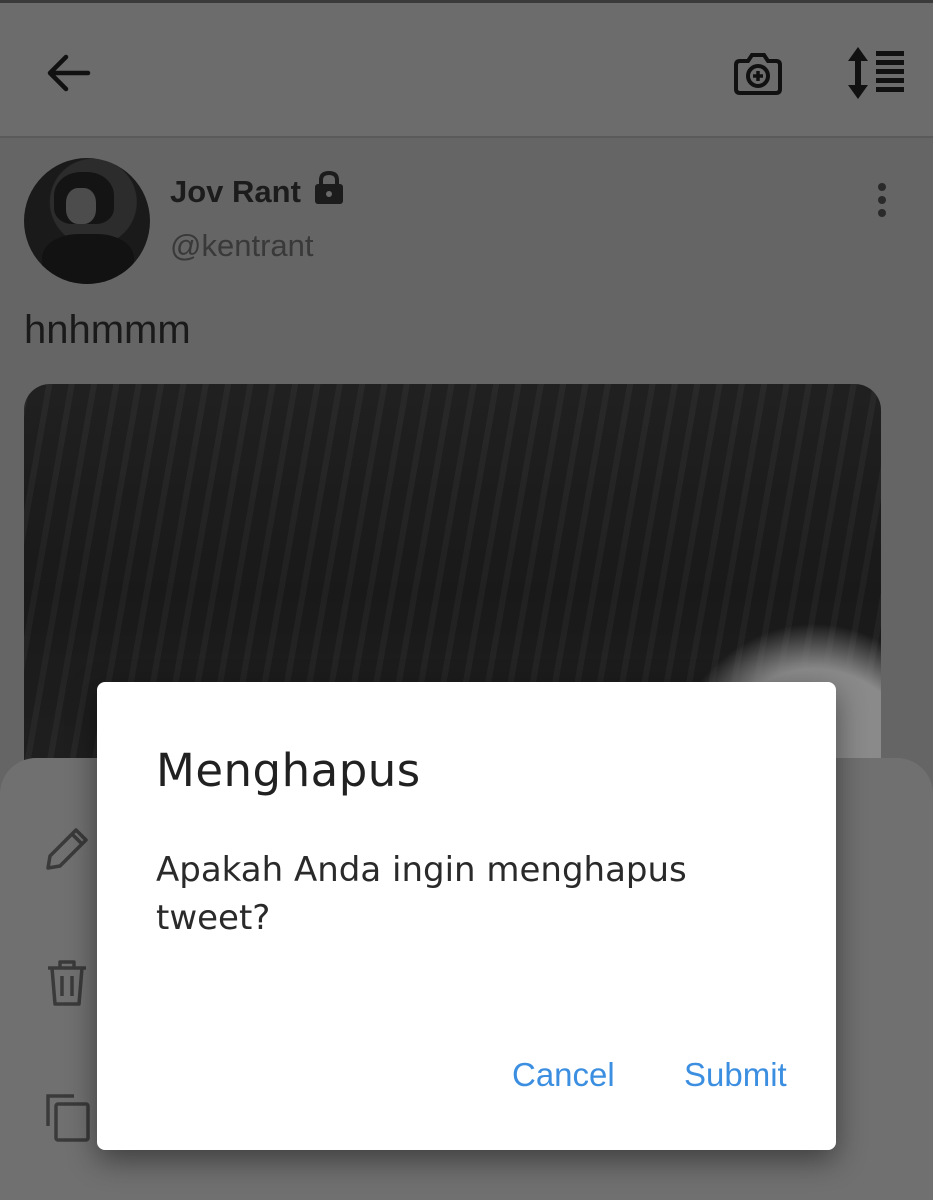 The height and width of the screenshot is (1200, 933). Describe the element at coordinates (758, 73) in the screenshot. I see `add-photo-camera-icon` at that location.